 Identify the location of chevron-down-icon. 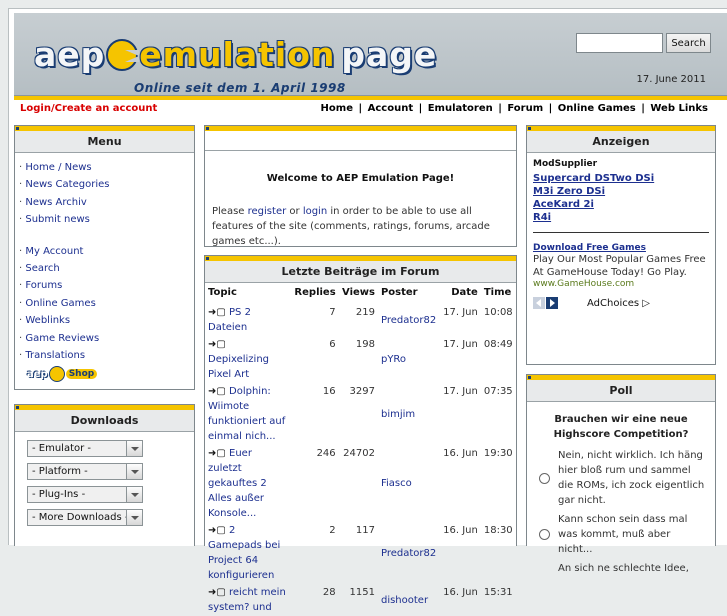
(134, 471).